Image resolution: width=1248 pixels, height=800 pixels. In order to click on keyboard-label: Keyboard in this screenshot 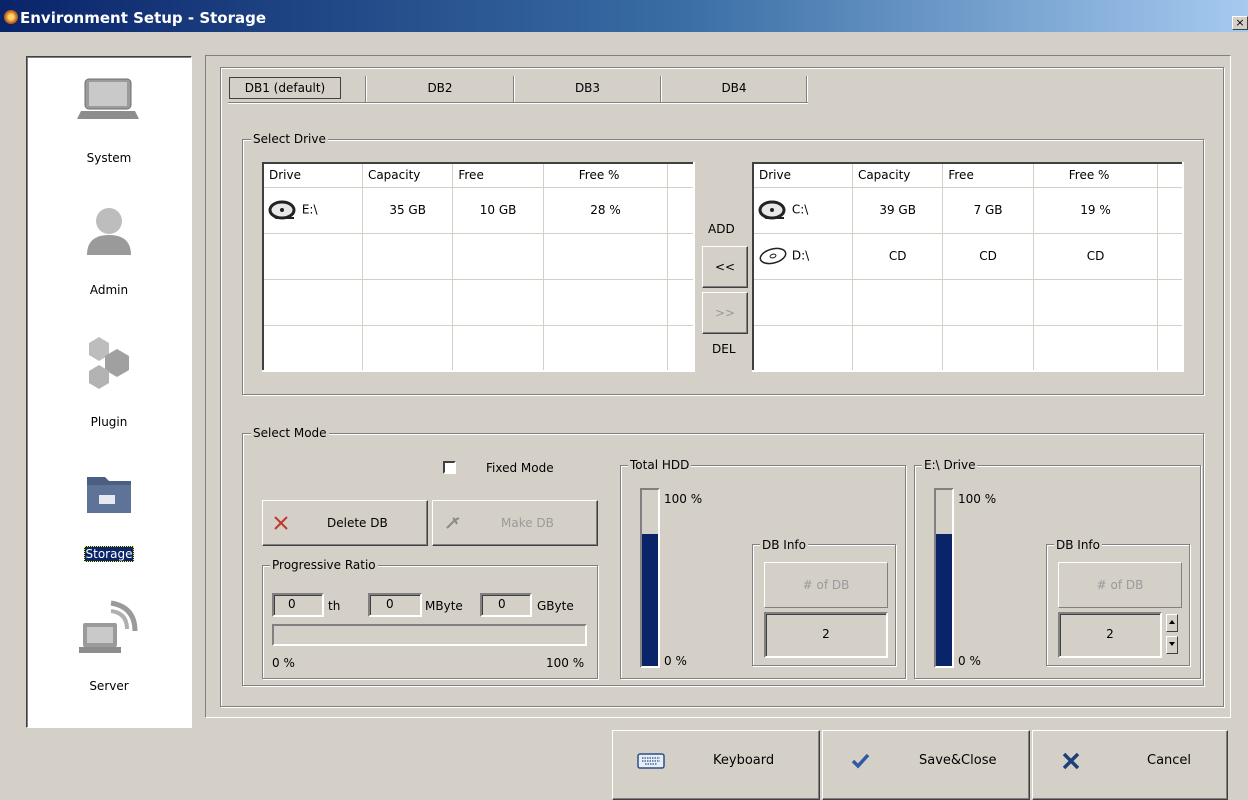, I will do `click(744, 760)`.